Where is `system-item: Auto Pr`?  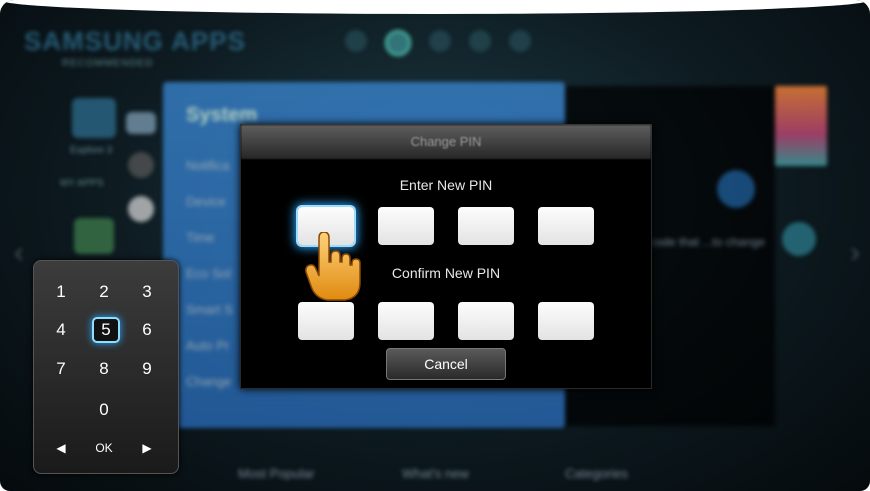 system-item: Auto Pr is located at coordinates (207, 345).